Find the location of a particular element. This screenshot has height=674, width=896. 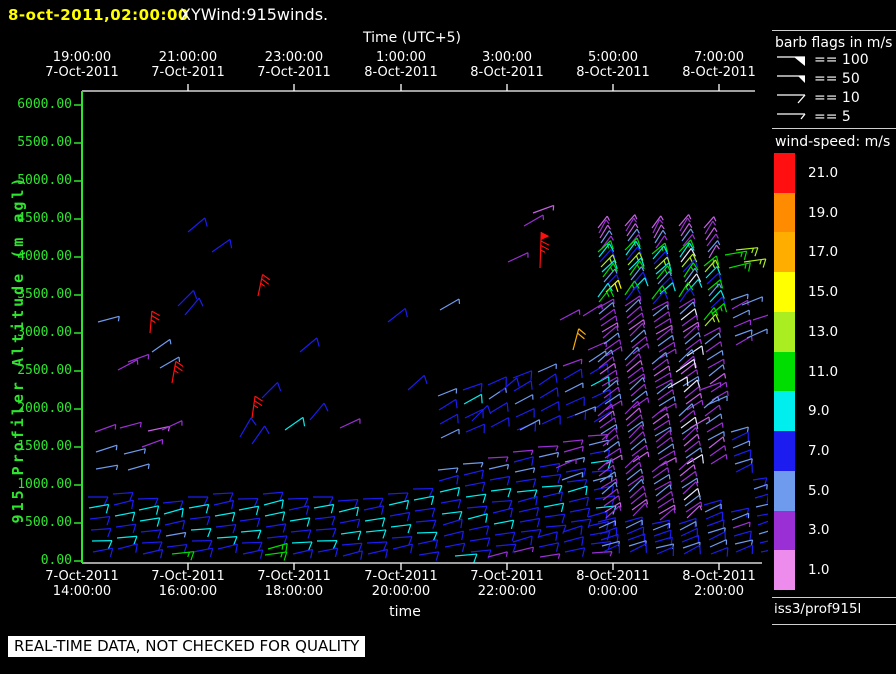

colorbar-entry: 17.0 is located at coordinates (834, 252).